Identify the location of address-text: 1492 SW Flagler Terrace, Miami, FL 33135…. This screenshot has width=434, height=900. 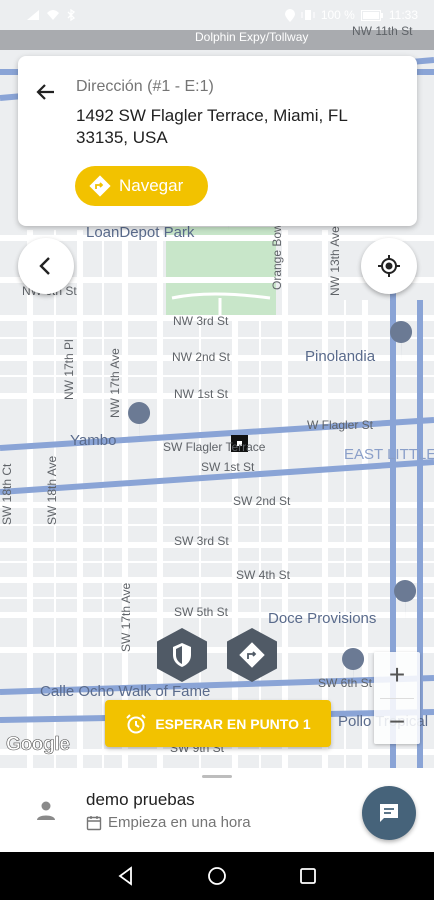
(212, 126).